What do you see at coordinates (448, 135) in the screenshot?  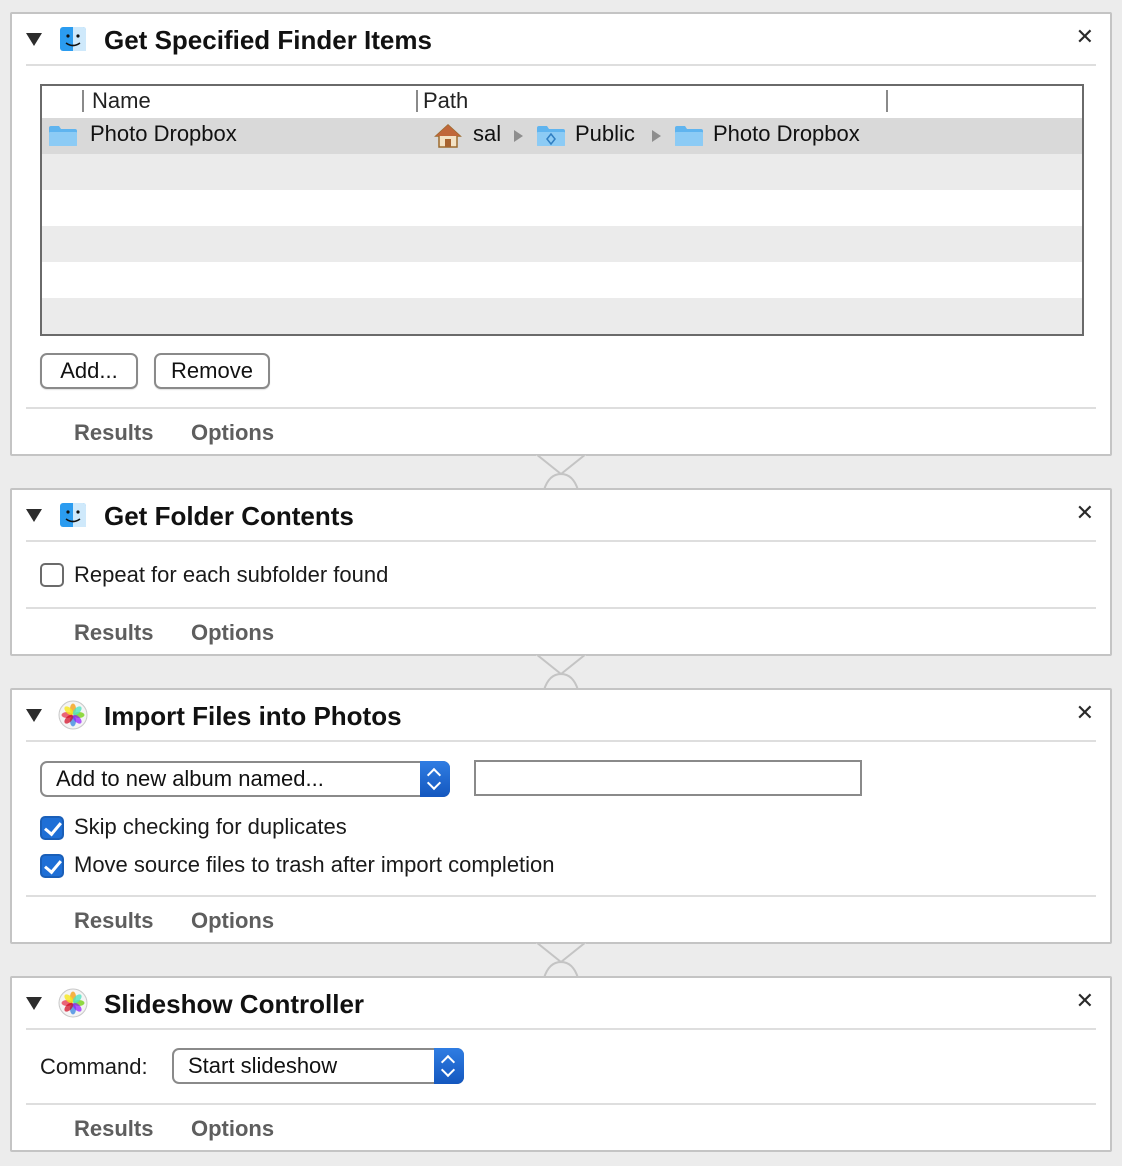 I see `home-icon` at bounding box center [448, 135].